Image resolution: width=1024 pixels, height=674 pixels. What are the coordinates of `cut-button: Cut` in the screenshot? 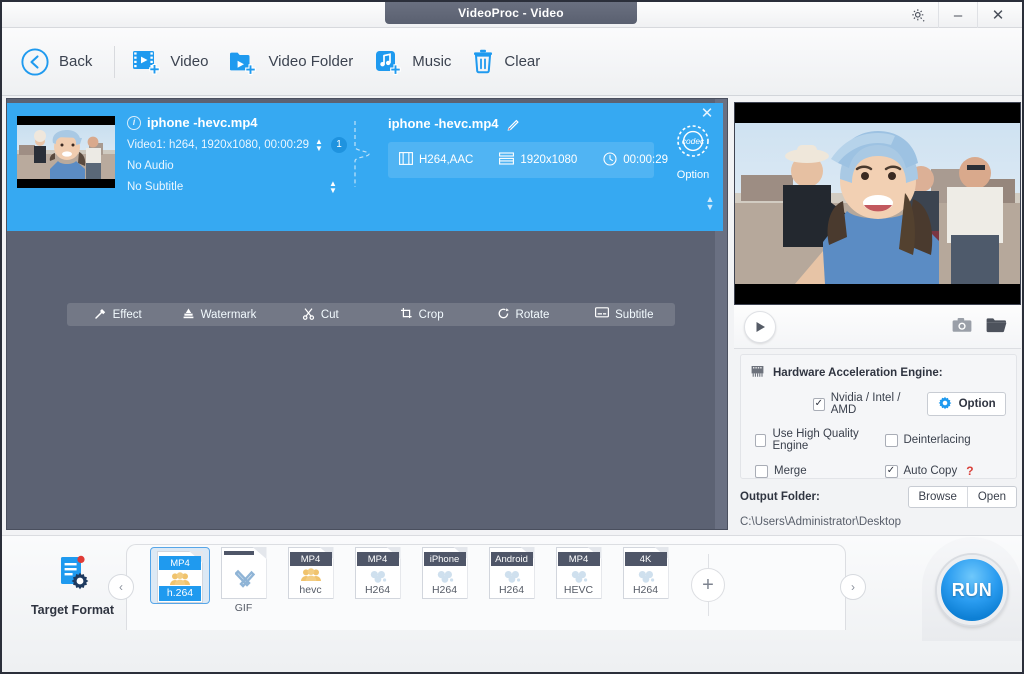 It's located at (320, 315).